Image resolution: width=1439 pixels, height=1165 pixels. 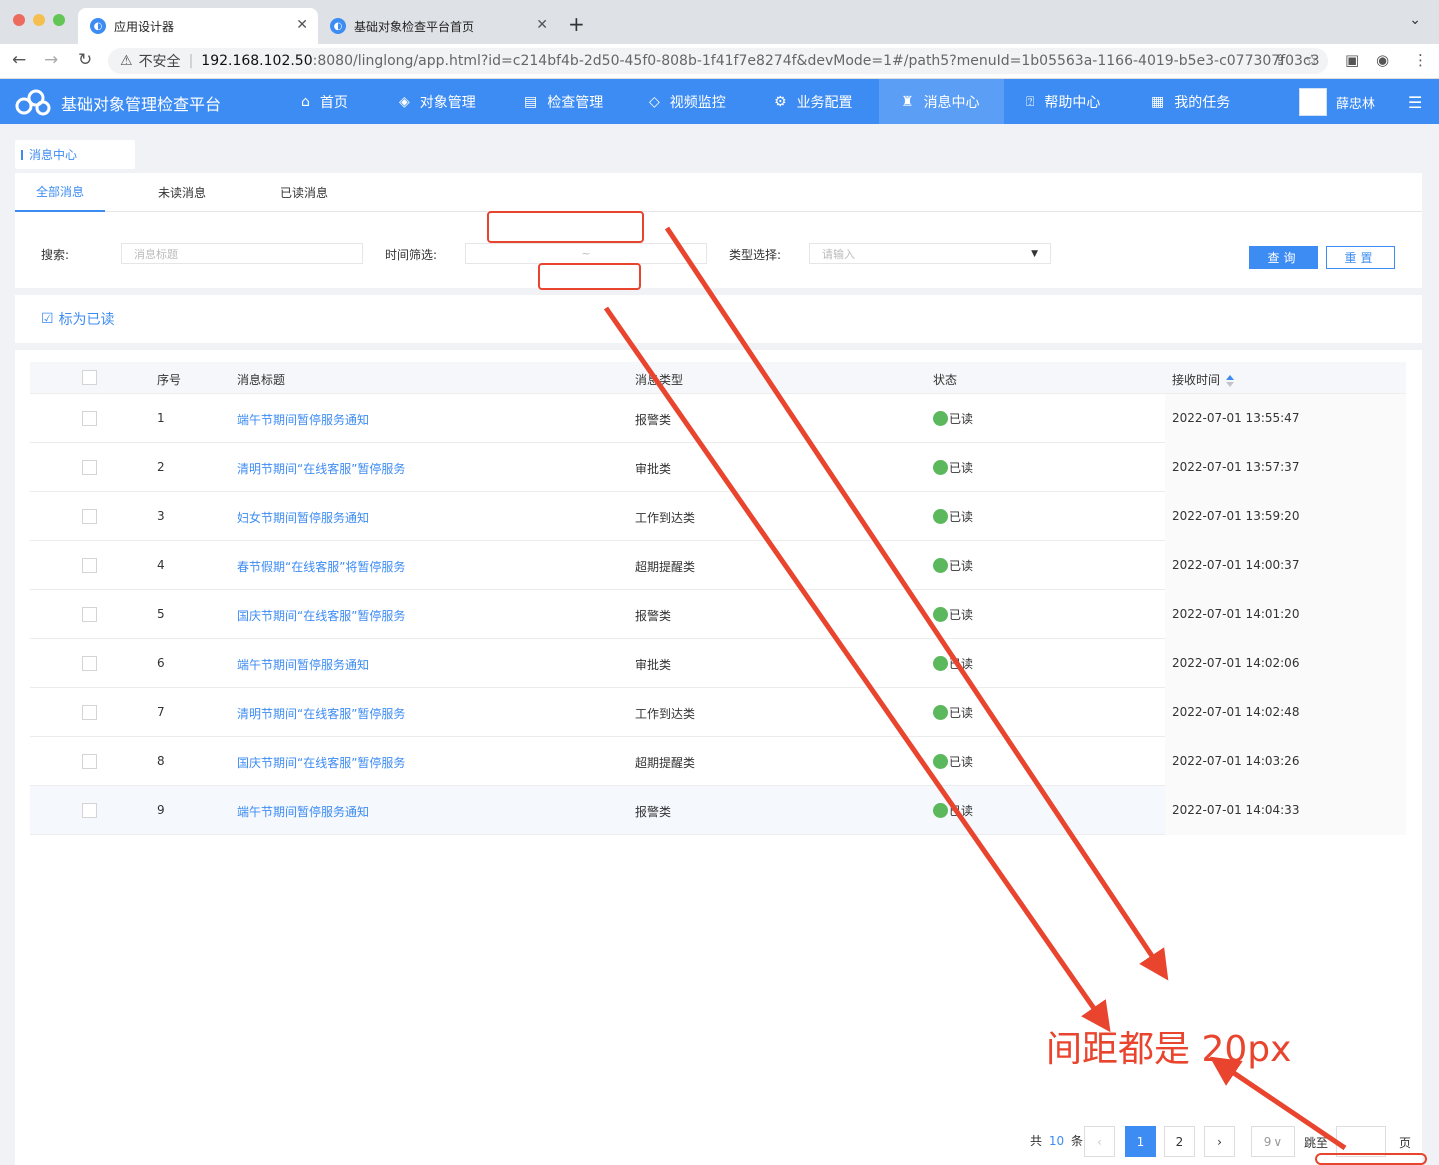 What do you see at coordinates (941, 101) in the screenshot?
I see `nav-message-center: ♜ 消息中心` at bounding box center [941, 101].